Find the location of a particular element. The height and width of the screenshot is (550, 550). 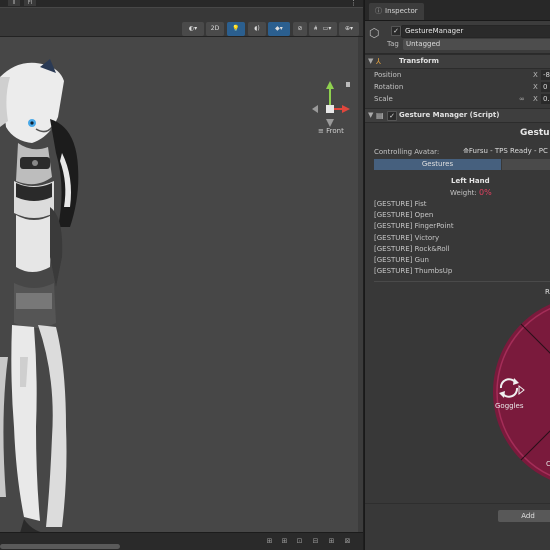

weight-label: Weight: is located at coordinates (463, 193).